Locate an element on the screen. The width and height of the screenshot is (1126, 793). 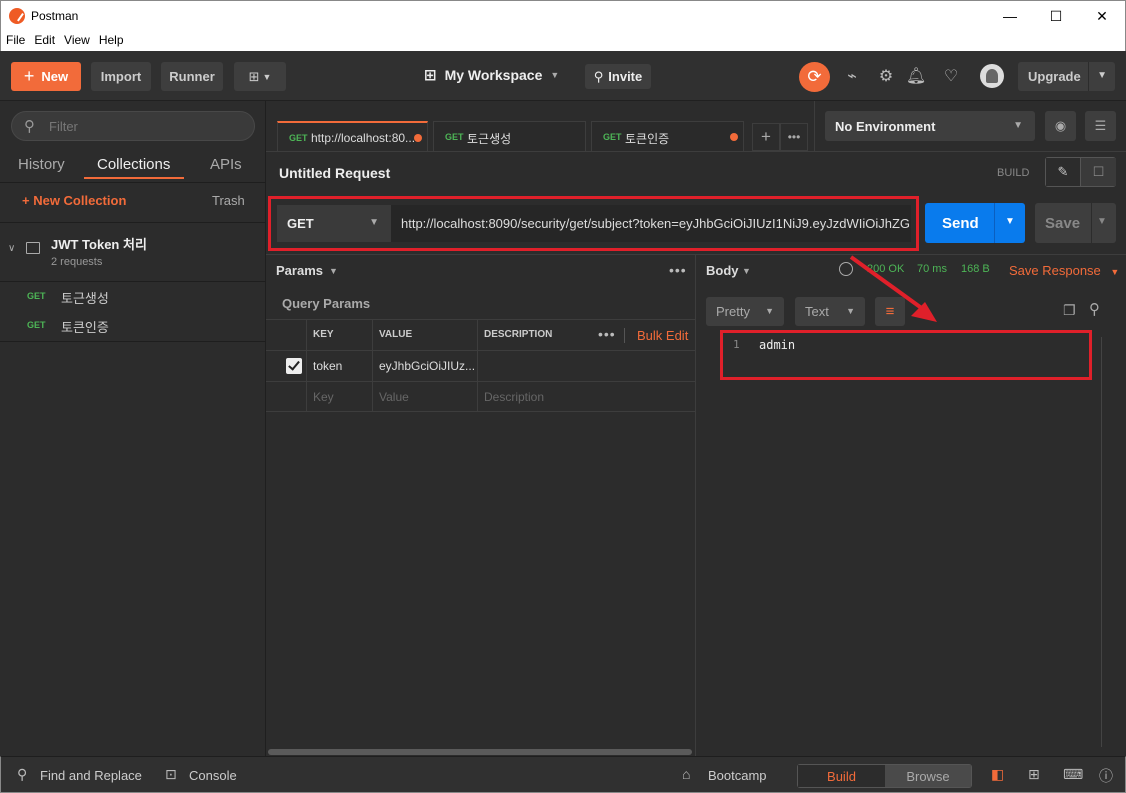
help-icon: ⓘ is located at coordinates (1106, 776).